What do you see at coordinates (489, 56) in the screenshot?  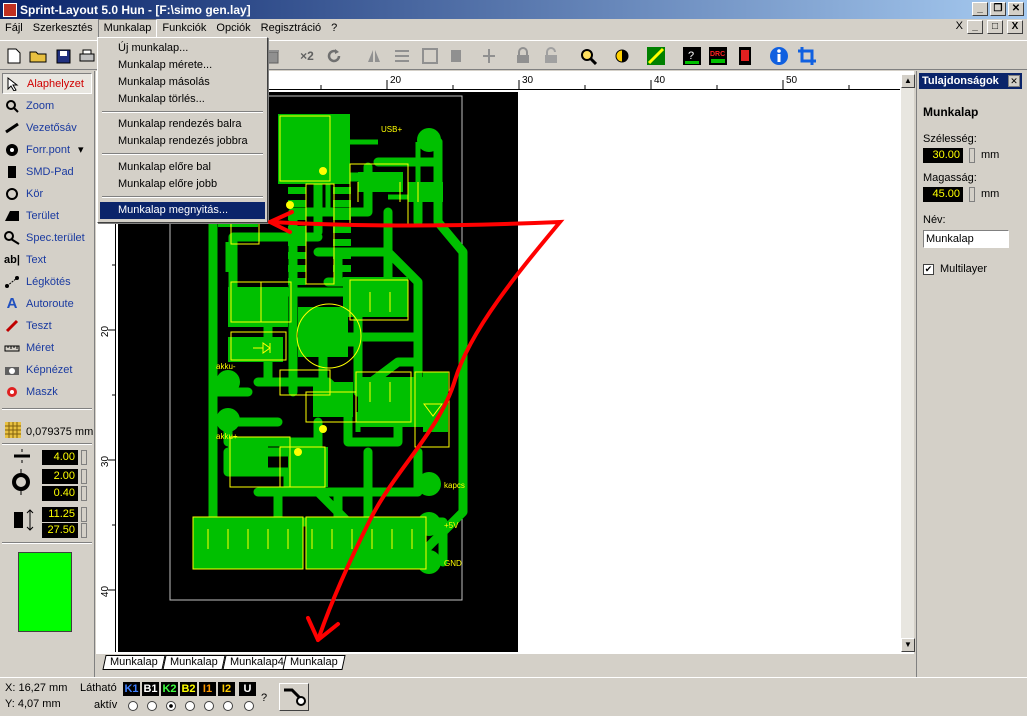 I see `layer-icon` at bounding box center [489, 56].